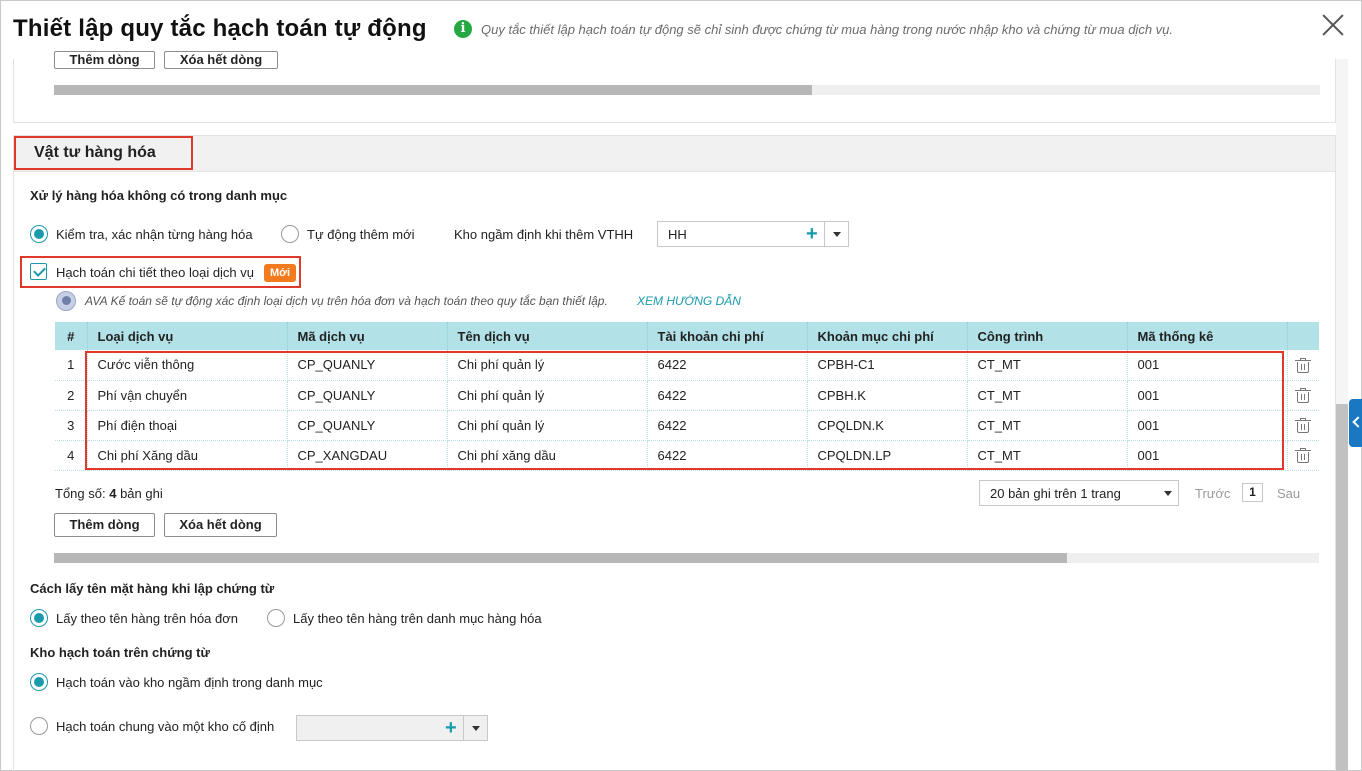 The height and width of the screenshot is (771, 1362). I want to click on section-header: Vật tư hàng hóa, so click(674, 154).